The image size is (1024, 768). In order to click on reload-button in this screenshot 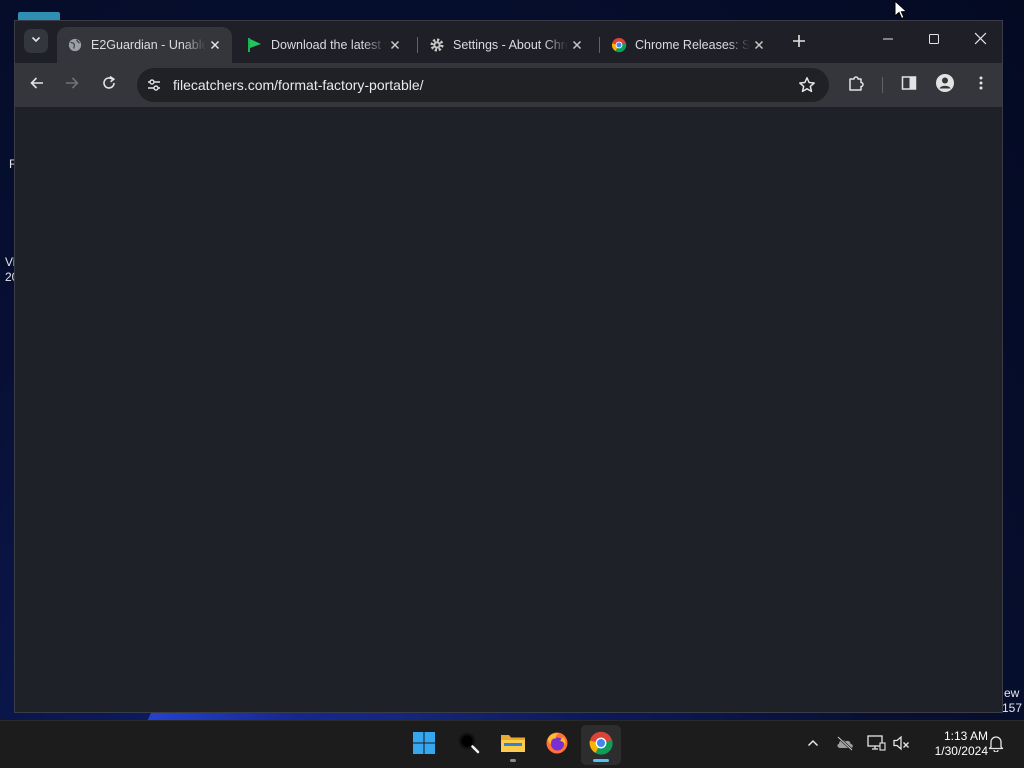, I will do `click(109, 85)`.